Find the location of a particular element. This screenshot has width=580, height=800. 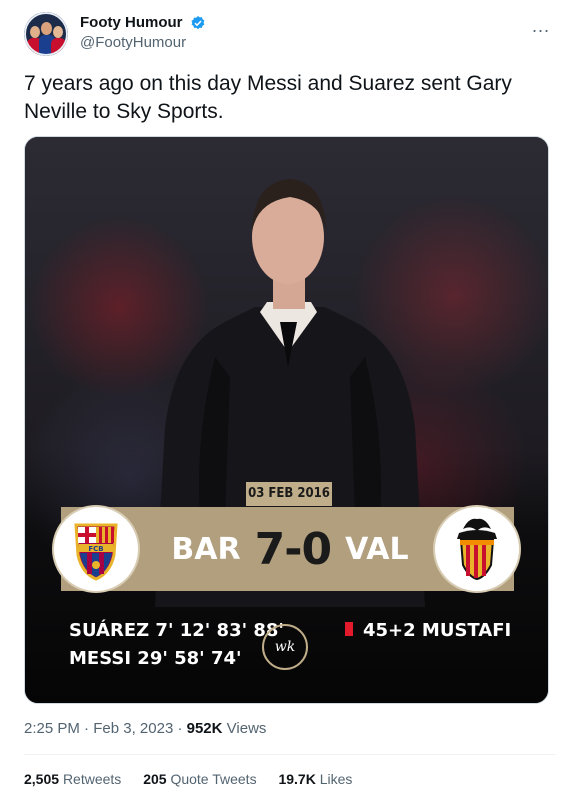

scorer-line: SUÁREZ 7' 12' 83' 88' is located at coordinates (176, 630).